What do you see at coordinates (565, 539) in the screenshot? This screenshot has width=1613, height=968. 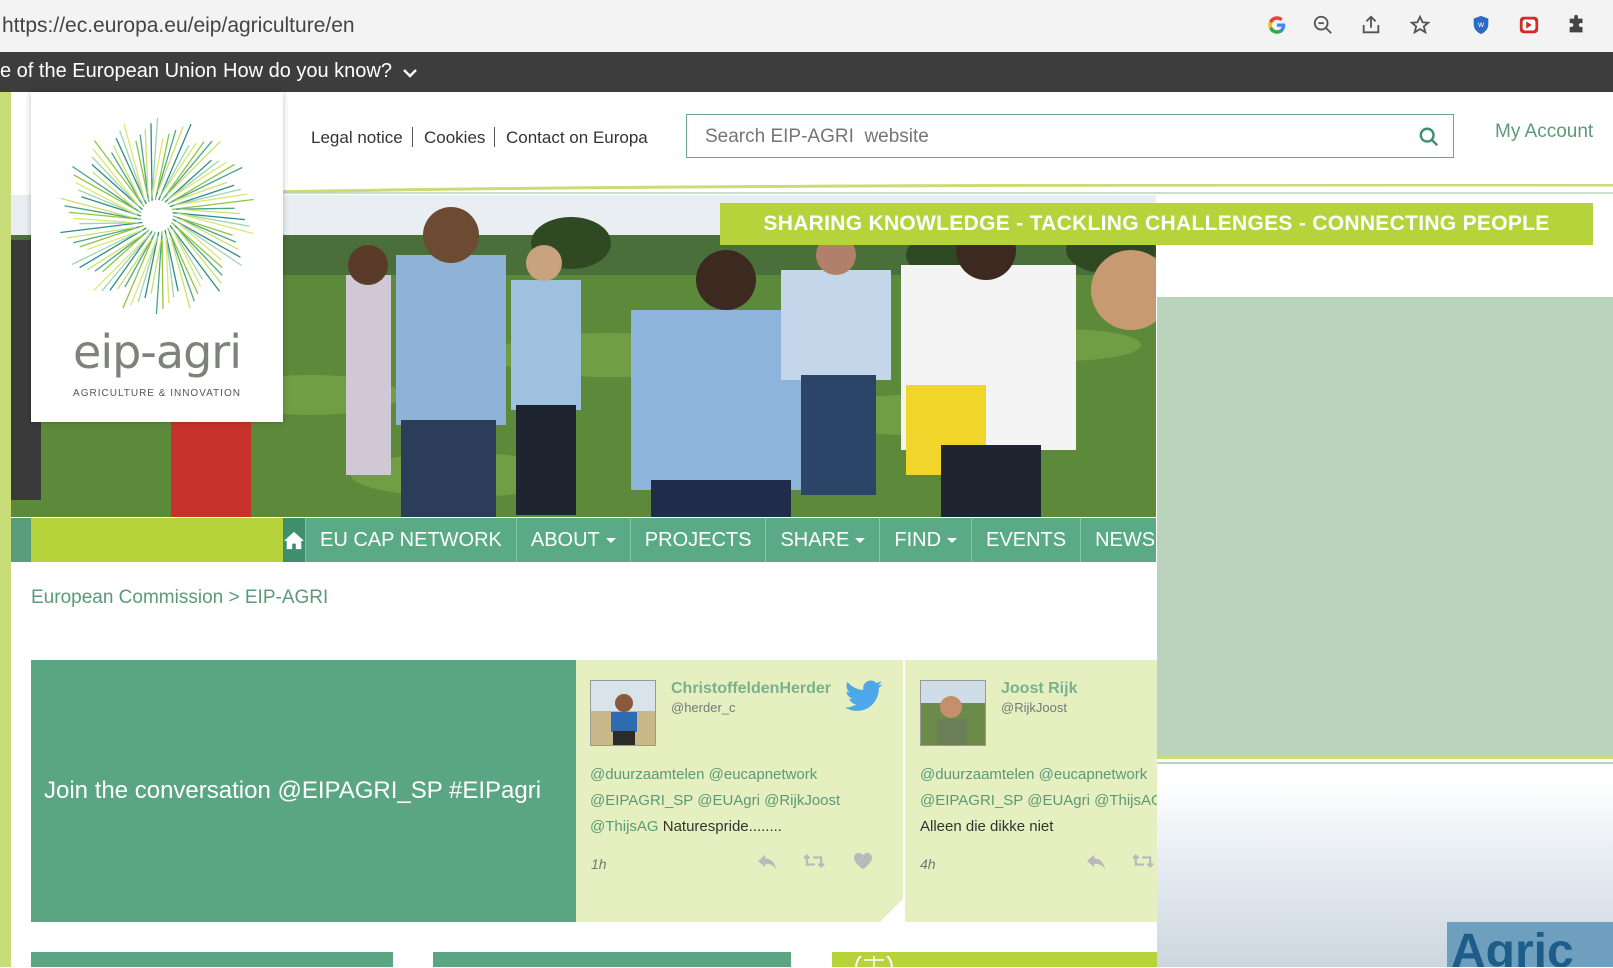 I see `nav-label: ABOUT` at bounding box center [565, 539].